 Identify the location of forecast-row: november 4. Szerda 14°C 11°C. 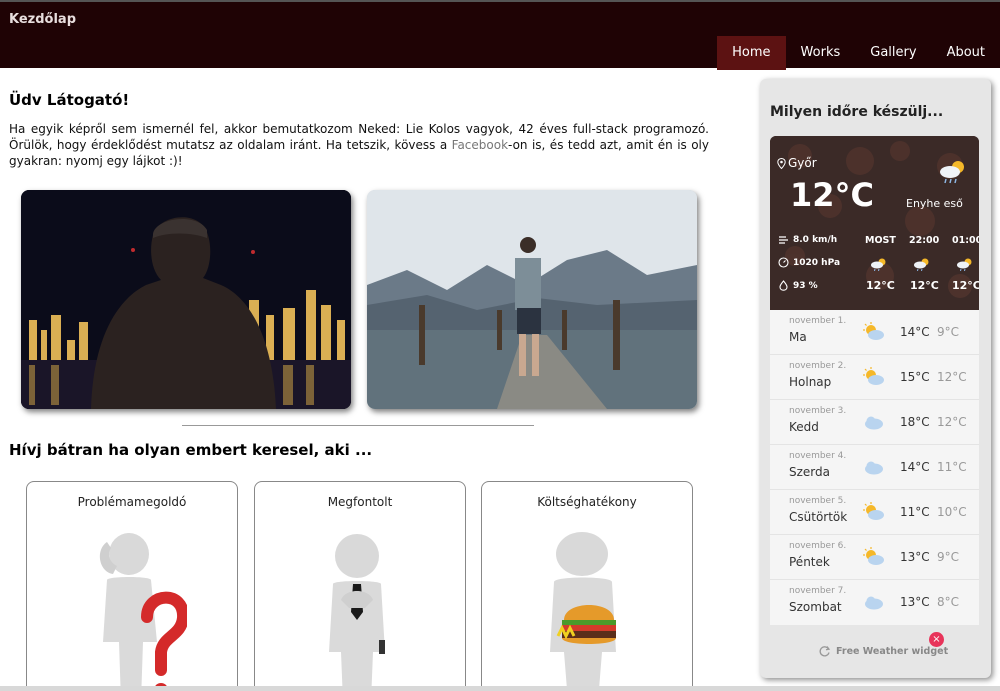
(874, 467).